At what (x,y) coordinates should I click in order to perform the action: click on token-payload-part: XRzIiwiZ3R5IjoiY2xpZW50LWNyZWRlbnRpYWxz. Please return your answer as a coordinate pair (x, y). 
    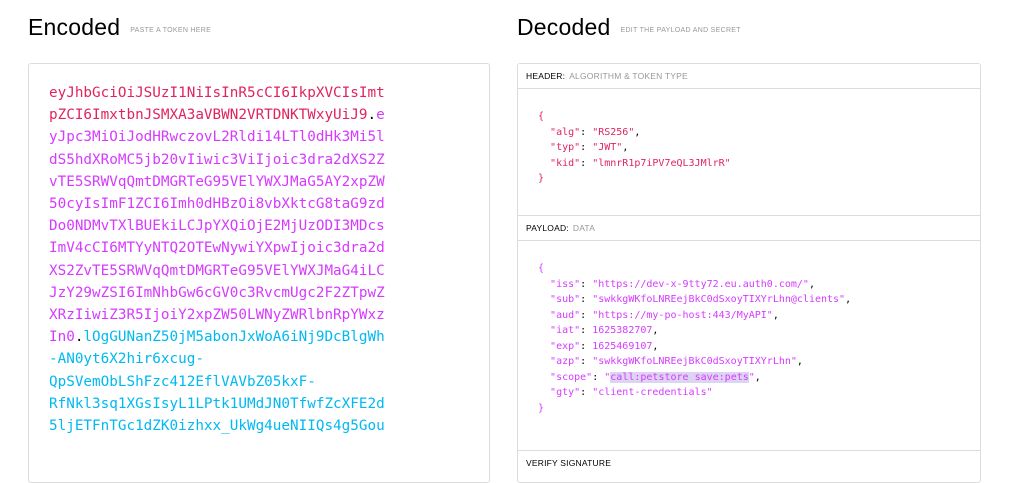
    Looking at the image, I should click on (217, 315).